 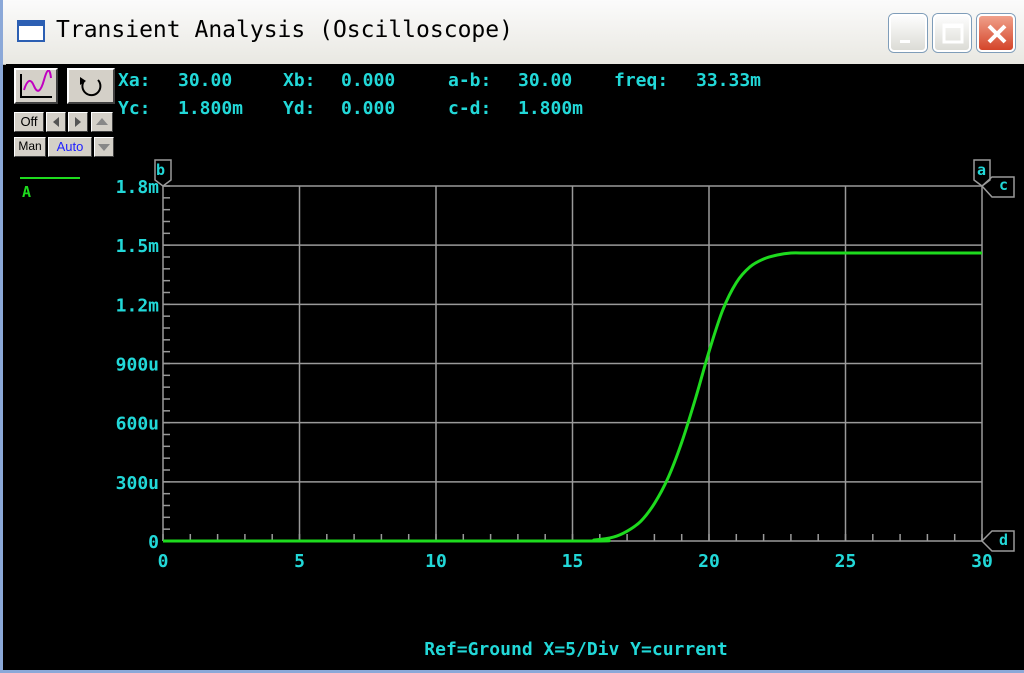 I want to click on close-icon, so click(x=997, y=34).